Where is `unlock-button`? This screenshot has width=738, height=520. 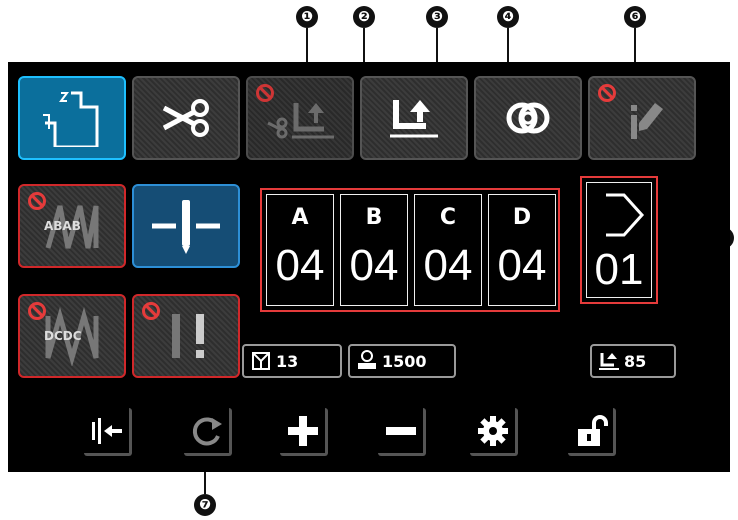
unlock-button is located at coordinates (592, 432).